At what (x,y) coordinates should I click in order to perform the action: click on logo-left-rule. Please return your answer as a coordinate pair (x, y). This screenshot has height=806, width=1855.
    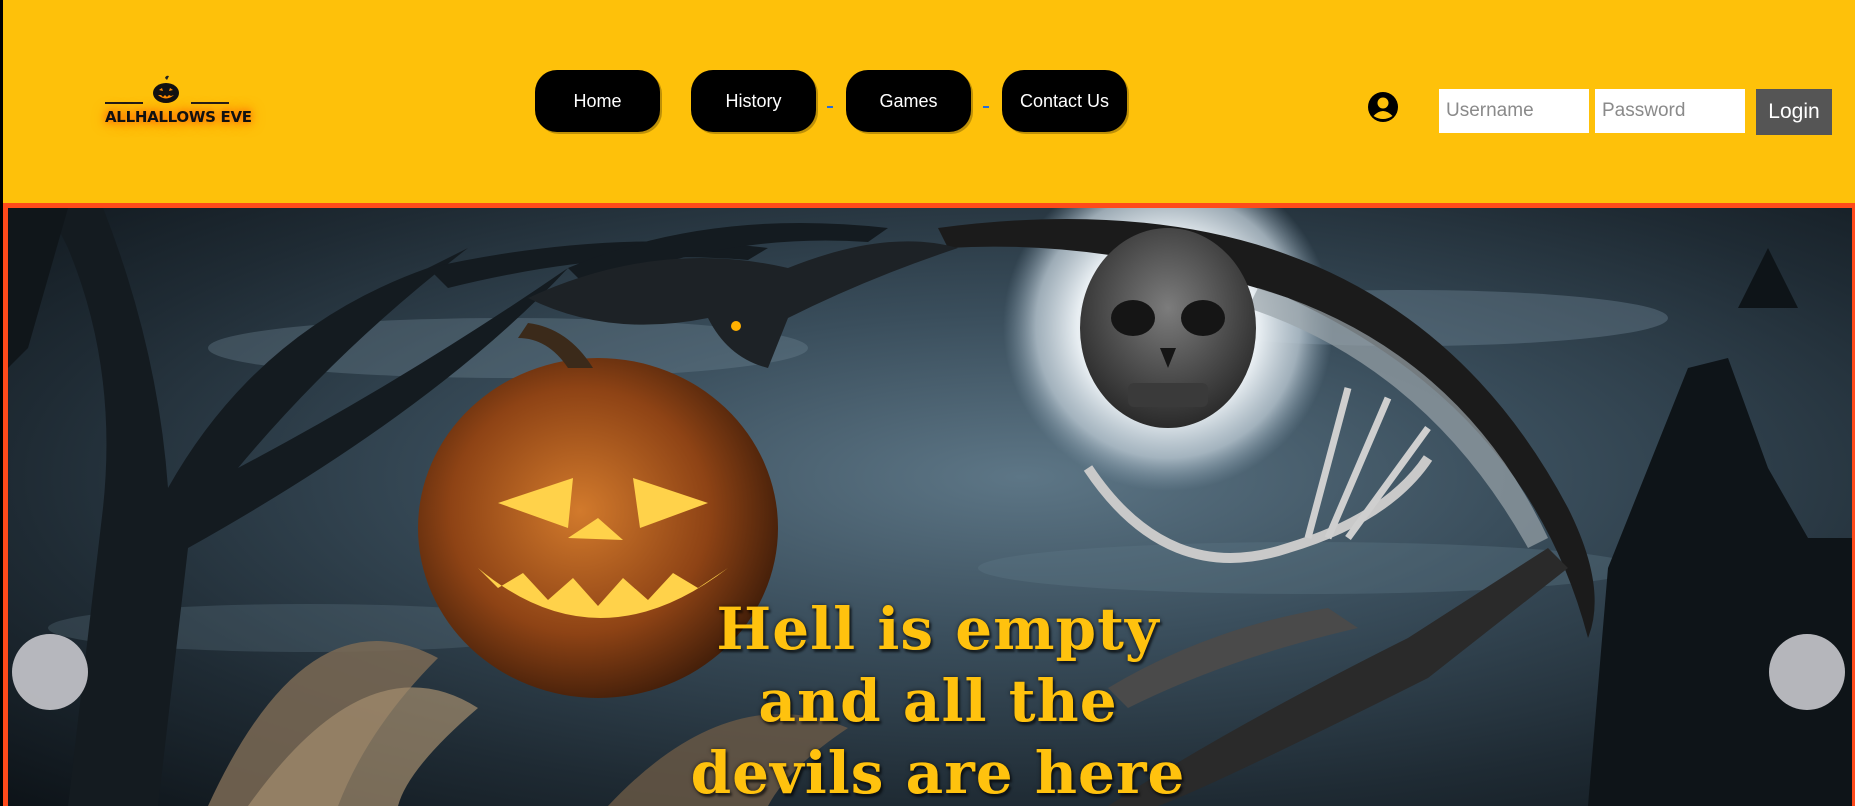
    Looking at the image, I should click on (124, 103).